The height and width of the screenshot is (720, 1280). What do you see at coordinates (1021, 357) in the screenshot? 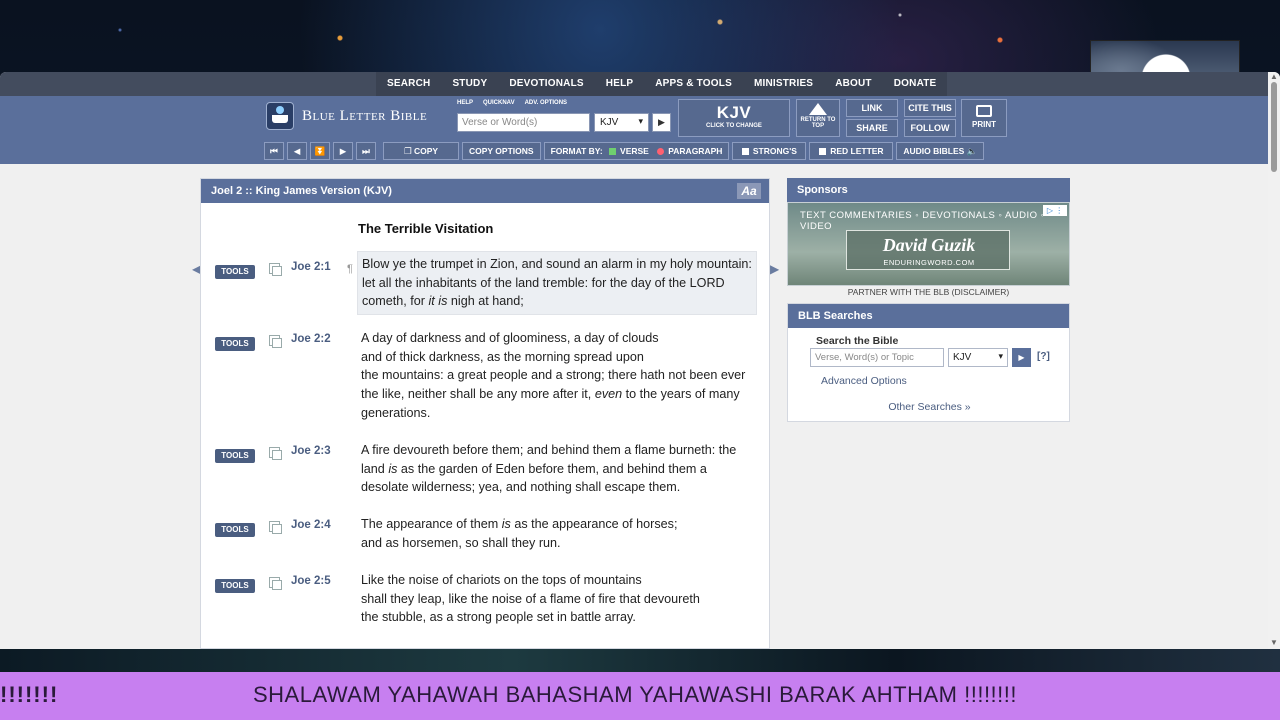
I see `sidebar-search-button: ▶` at bounding box center [1021, 357].